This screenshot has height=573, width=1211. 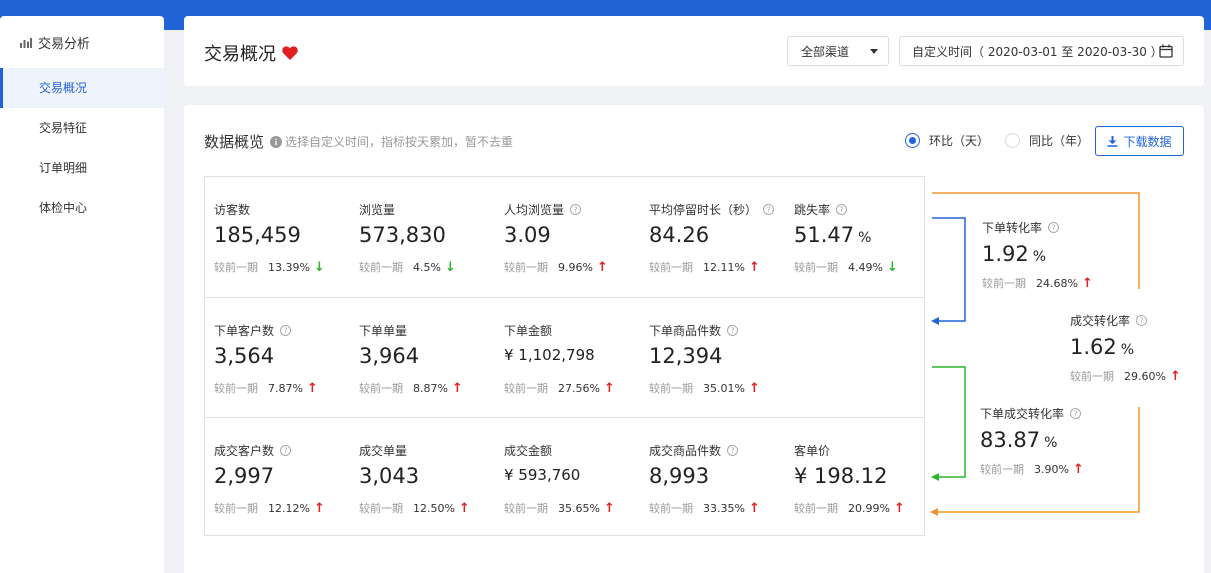 I want to click on metric-label: 下单转化率?, so click(x=1037, y=227).